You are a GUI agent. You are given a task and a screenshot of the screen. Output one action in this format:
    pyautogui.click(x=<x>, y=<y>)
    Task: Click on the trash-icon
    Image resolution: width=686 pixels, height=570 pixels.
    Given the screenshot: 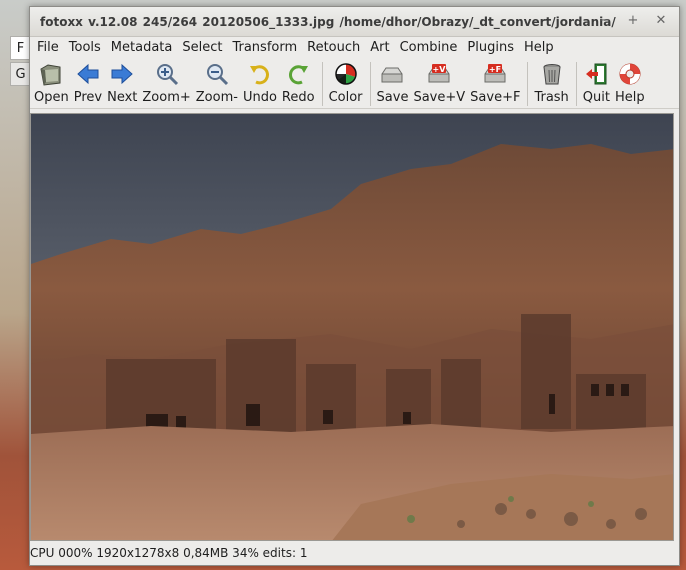 What is the action you would take?
    pyautogui.click(x=552, y=74)
    